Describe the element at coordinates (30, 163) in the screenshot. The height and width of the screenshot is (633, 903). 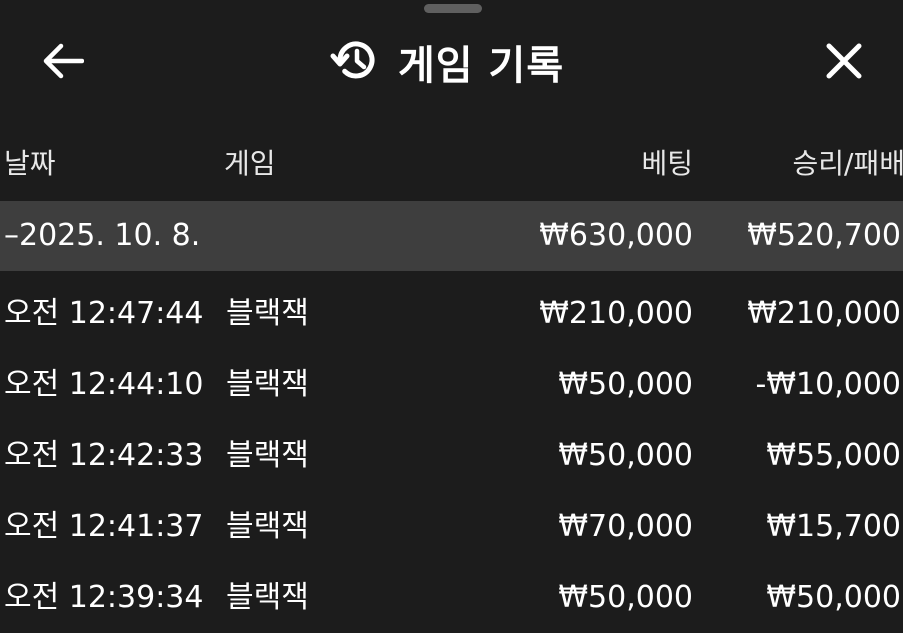
I see `column-header-date: 날짜` at that location.